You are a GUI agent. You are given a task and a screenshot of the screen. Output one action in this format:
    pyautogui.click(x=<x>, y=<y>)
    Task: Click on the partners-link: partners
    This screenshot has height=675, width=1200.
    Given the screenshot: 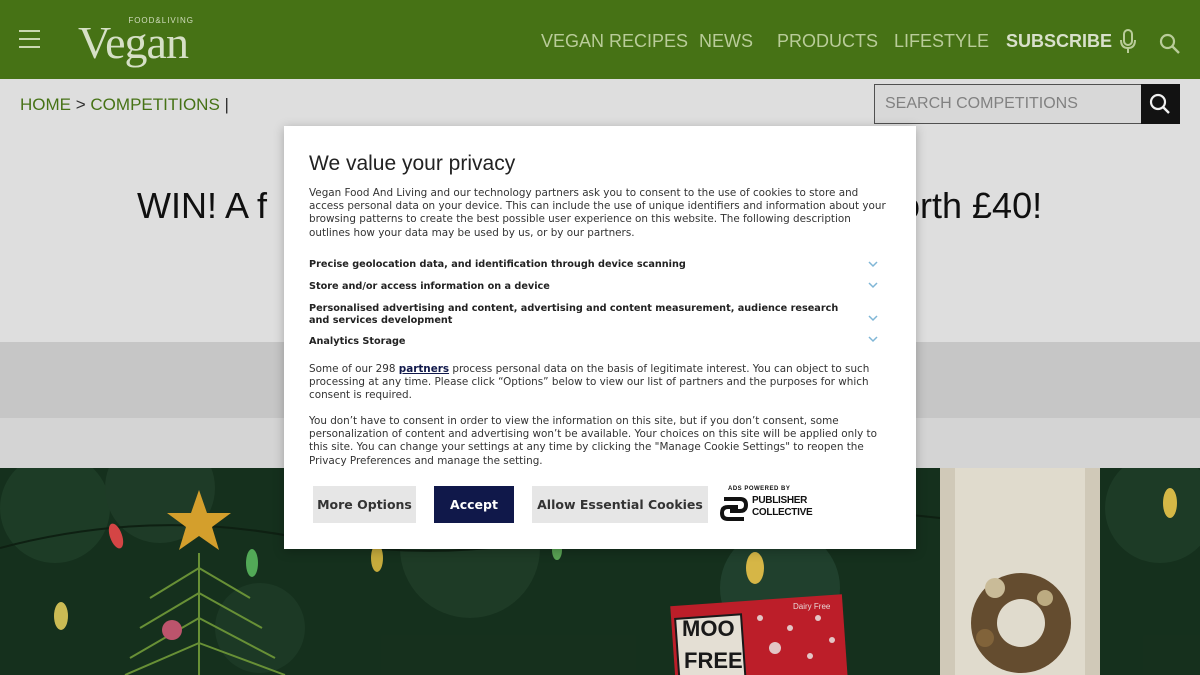 What is the action you would take?
    pyautogui.click(x=424, y=369)
    